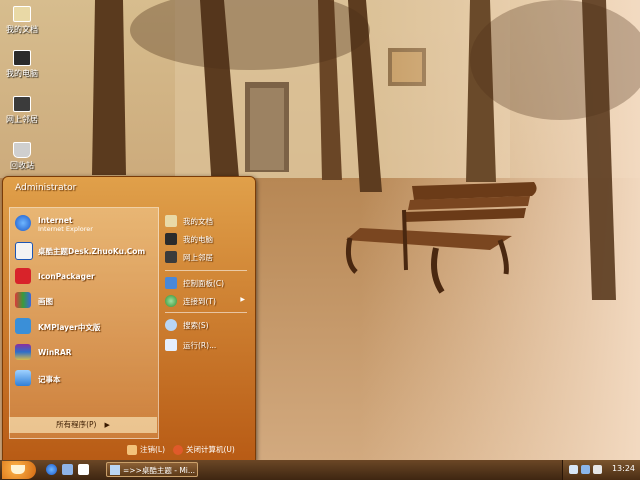 This screenshot has width=640, height=480. I want to click on menu-item-label: 网上邻居, so click(198, 257).